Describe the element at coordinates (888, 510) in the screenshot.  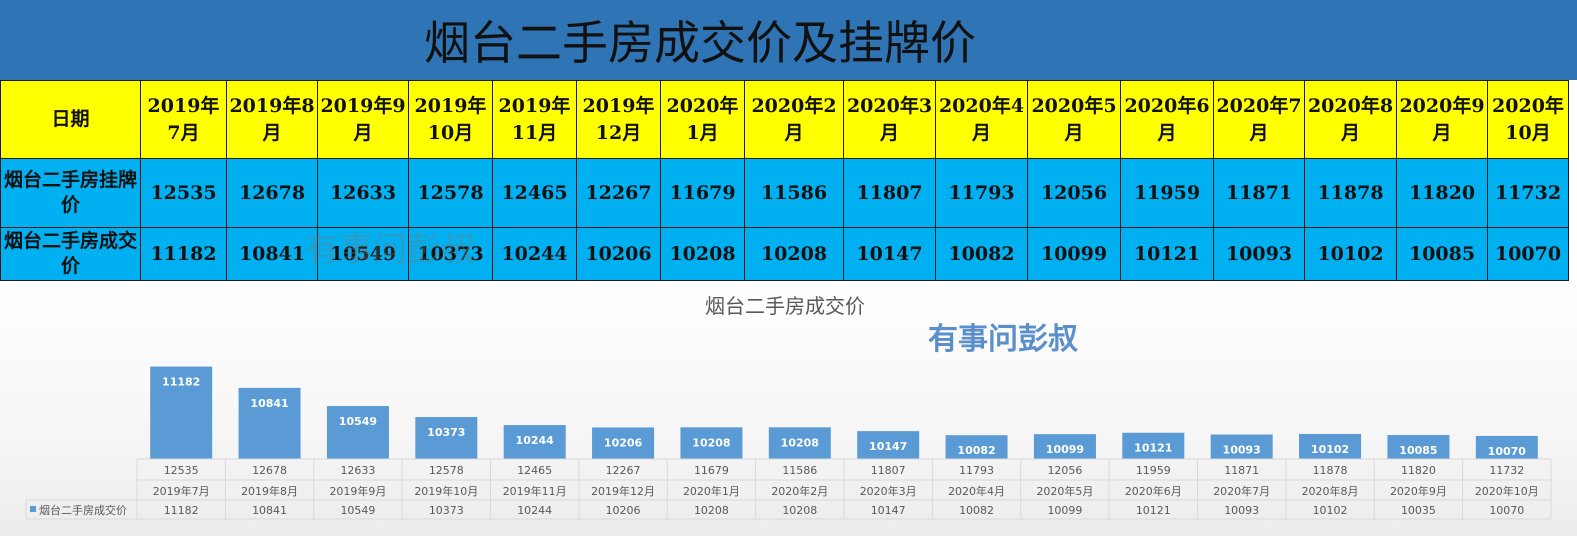
I see `data-table-value: 10147` at that location.